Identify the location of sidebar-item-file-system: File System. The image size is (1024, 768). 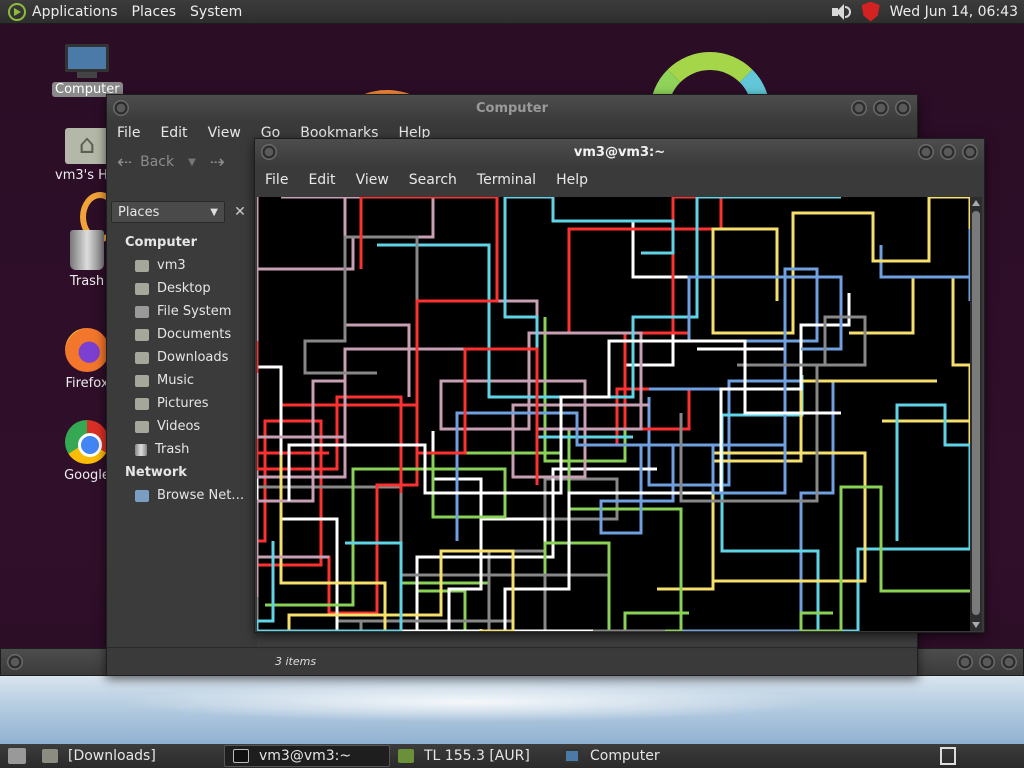
(181, 311).